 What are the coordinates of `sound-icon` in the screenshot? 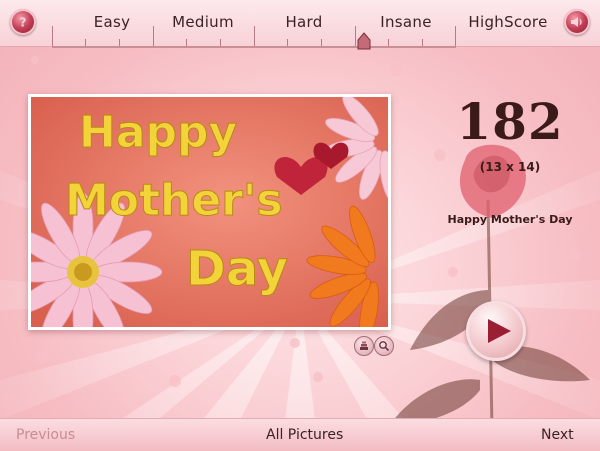 It's located at (576, 22).